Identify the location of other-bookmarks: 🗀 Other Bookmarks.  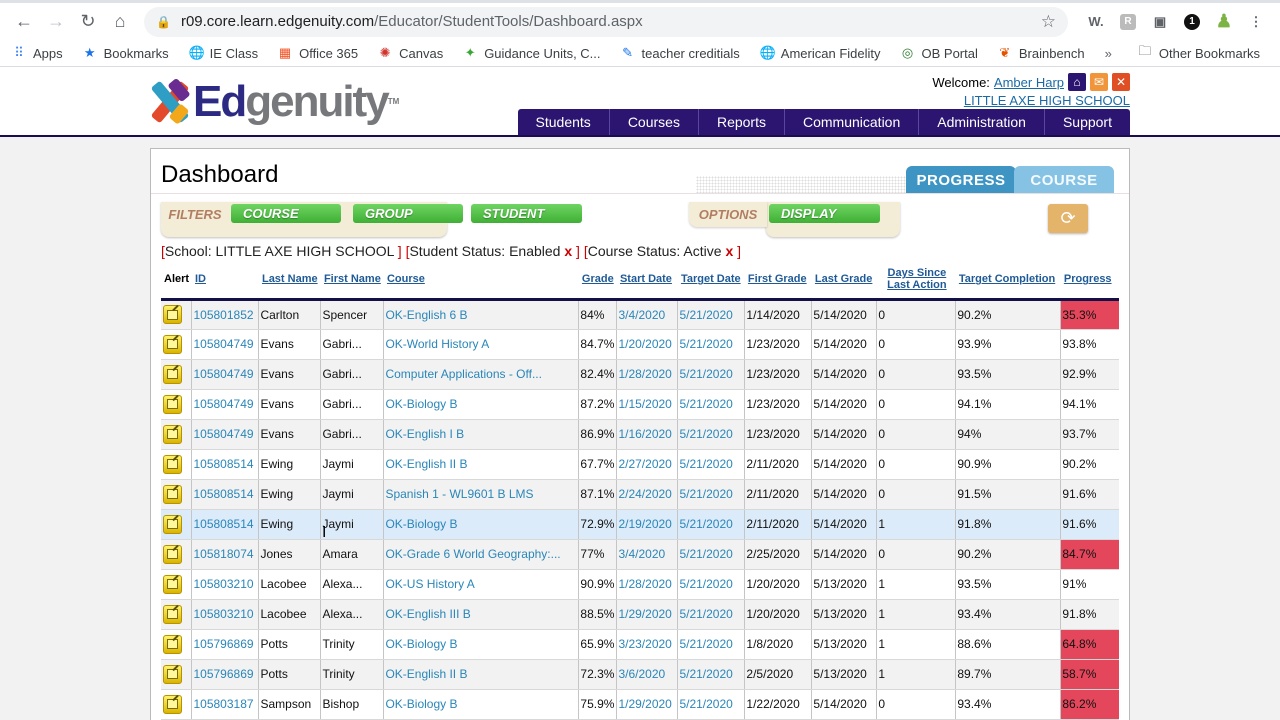
(1199, 53).